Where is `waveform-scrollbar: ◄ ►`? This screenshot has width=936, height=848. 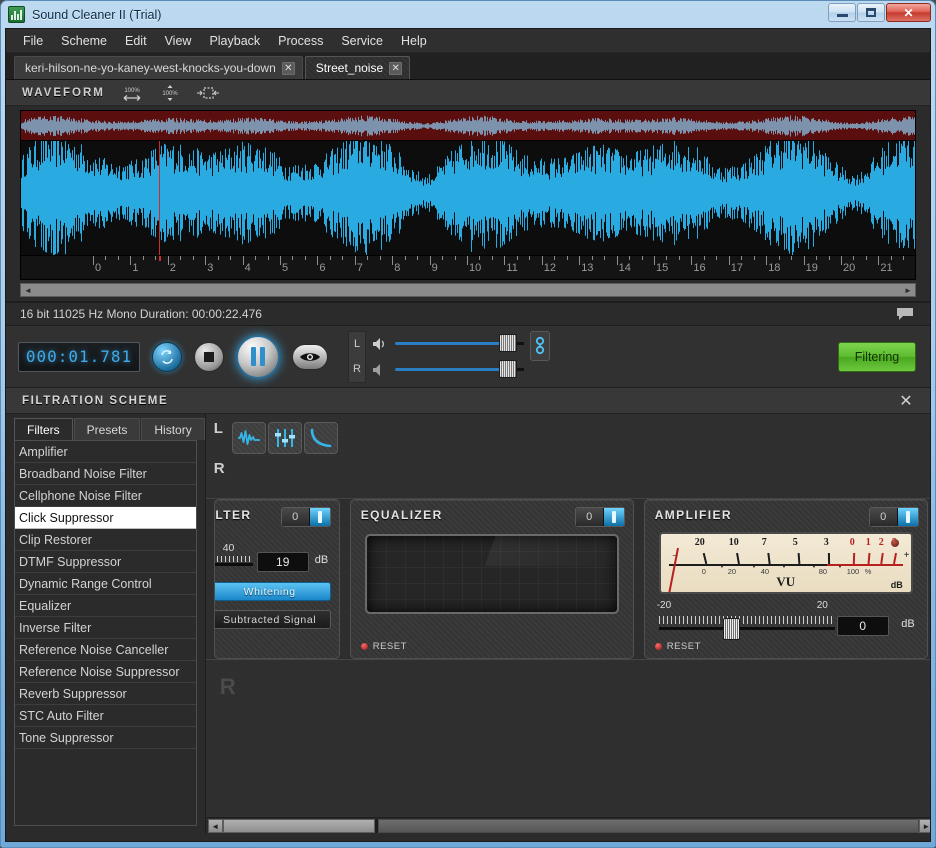 waveform-scrollbar: ◄ ► is located at coordinates (468, 290).